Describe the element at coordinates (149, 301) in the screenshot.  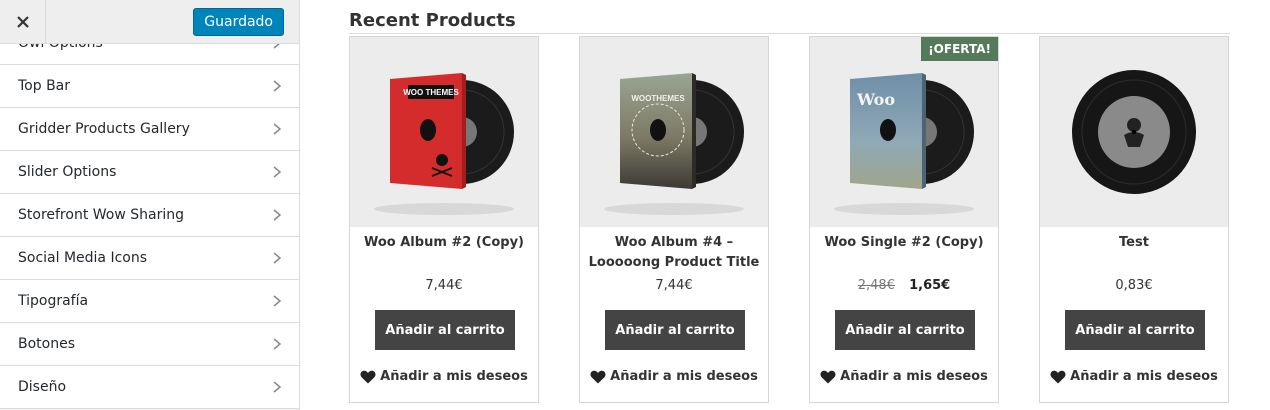
I see `sidebar-item-tipografia: Tipografía` at that location.